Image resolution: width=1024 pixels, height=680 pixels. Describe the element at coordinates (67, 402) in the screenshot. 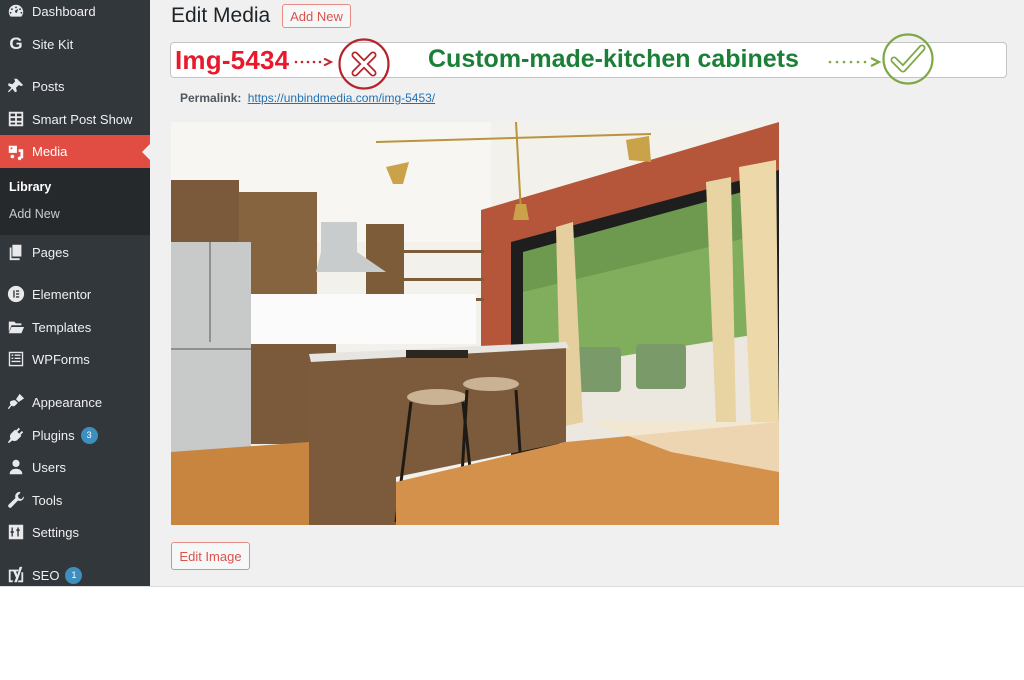

I see `sidebar-item-label: Appearance` at that location.